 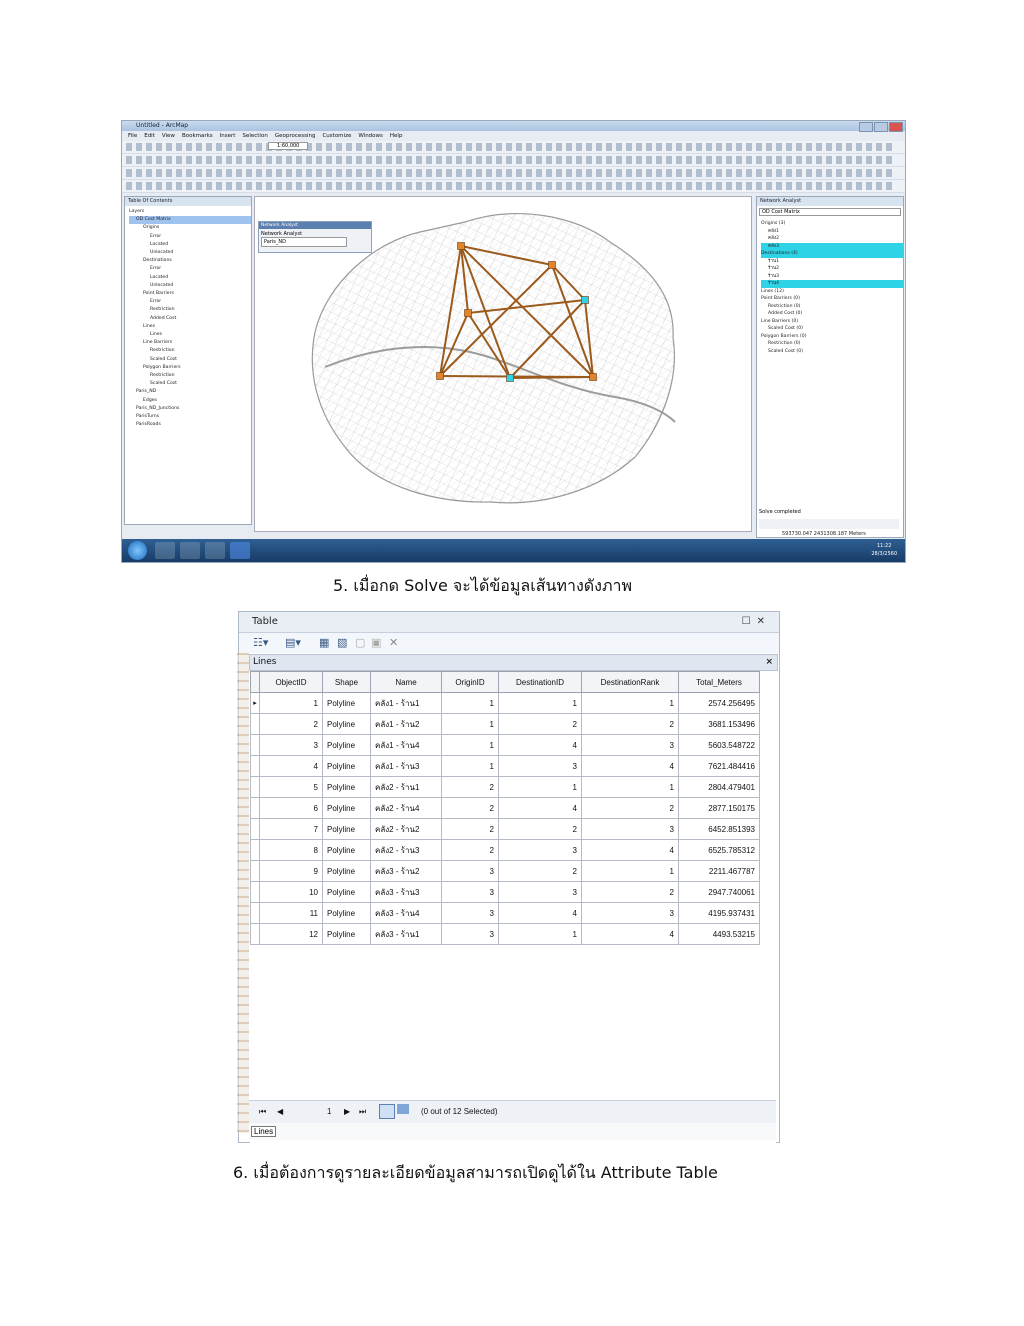 What do you see at coordinates (406, 682) in the screenshot?
I see `column-header-name: Name` at bounding box center [406, 682].